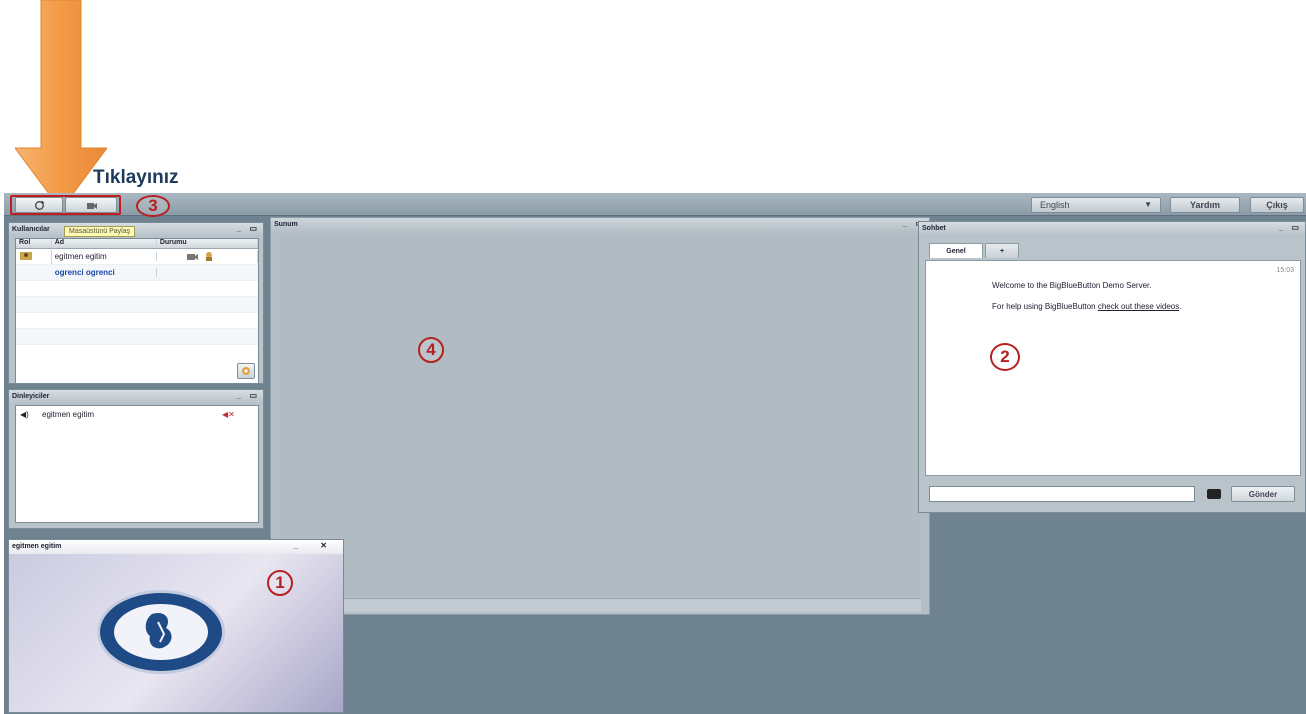 The image size is (1306, 714). What do you see at coordinates (600, 605) in the screenshot?
I see `presentation-controls-bar` at bounding box center [600, 605].